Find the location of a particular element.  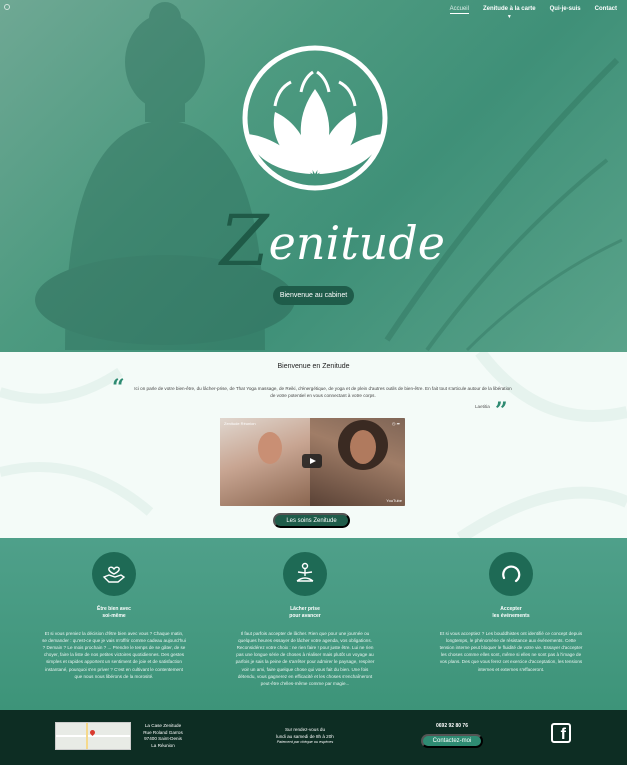

payment-note: Paiement par chèque ou espèces is located at coordinates (305, 742).